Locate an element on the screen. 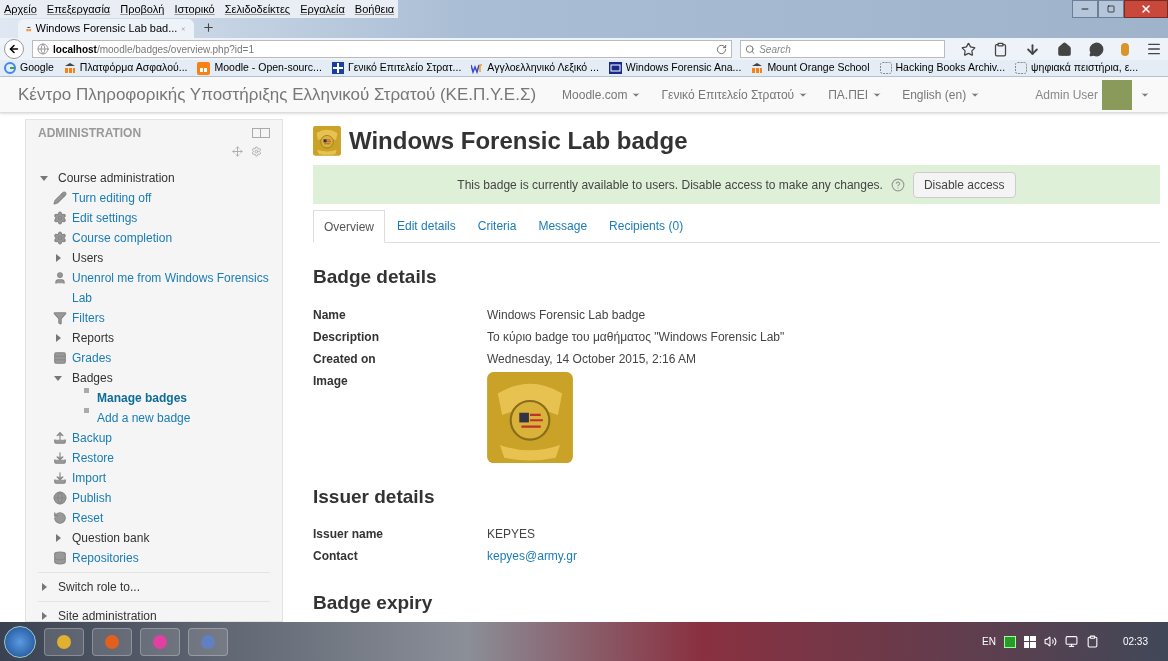 The height and width of the screenshot is (661, 1168). menu-link: Publish is located at coordinates (171, 498).